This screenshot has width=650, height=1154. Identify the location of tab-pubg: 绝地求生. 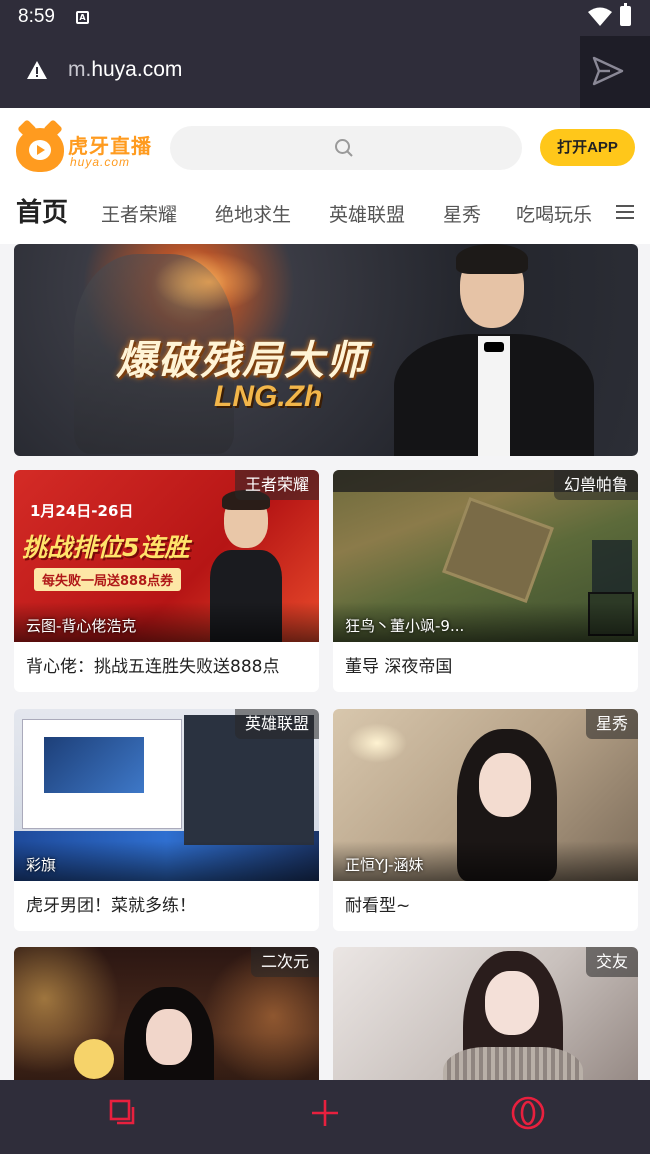
(253, 213).